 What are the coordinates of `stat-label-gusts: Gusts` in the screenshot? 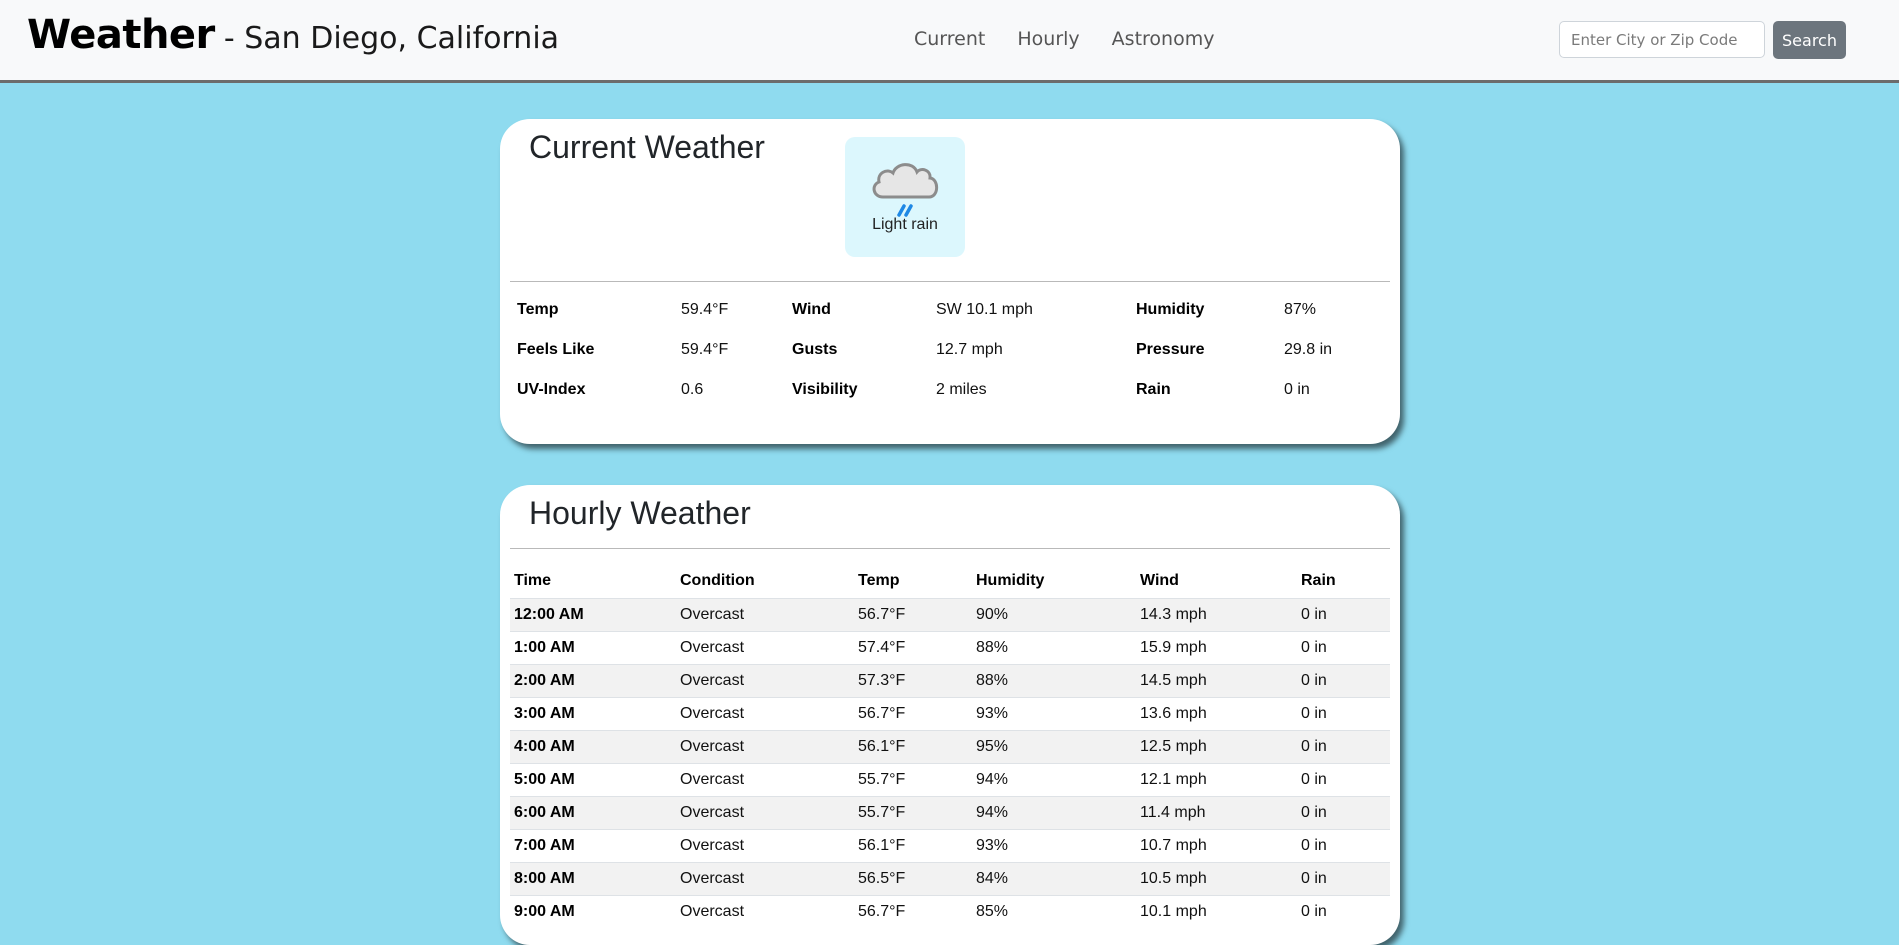 It's located at (815, 349).